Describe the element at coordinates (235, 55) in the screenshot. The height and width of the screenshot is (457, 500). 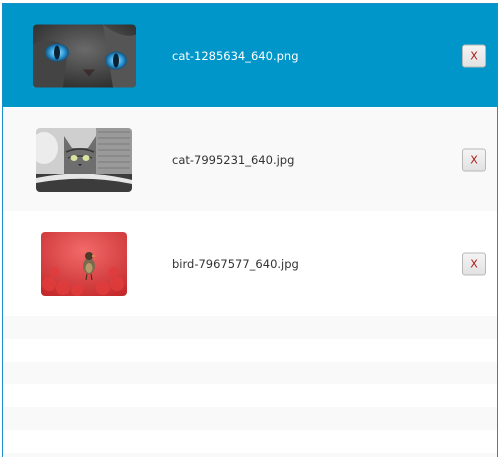
I see `file-name: cat-1285634_640.png` at that location.